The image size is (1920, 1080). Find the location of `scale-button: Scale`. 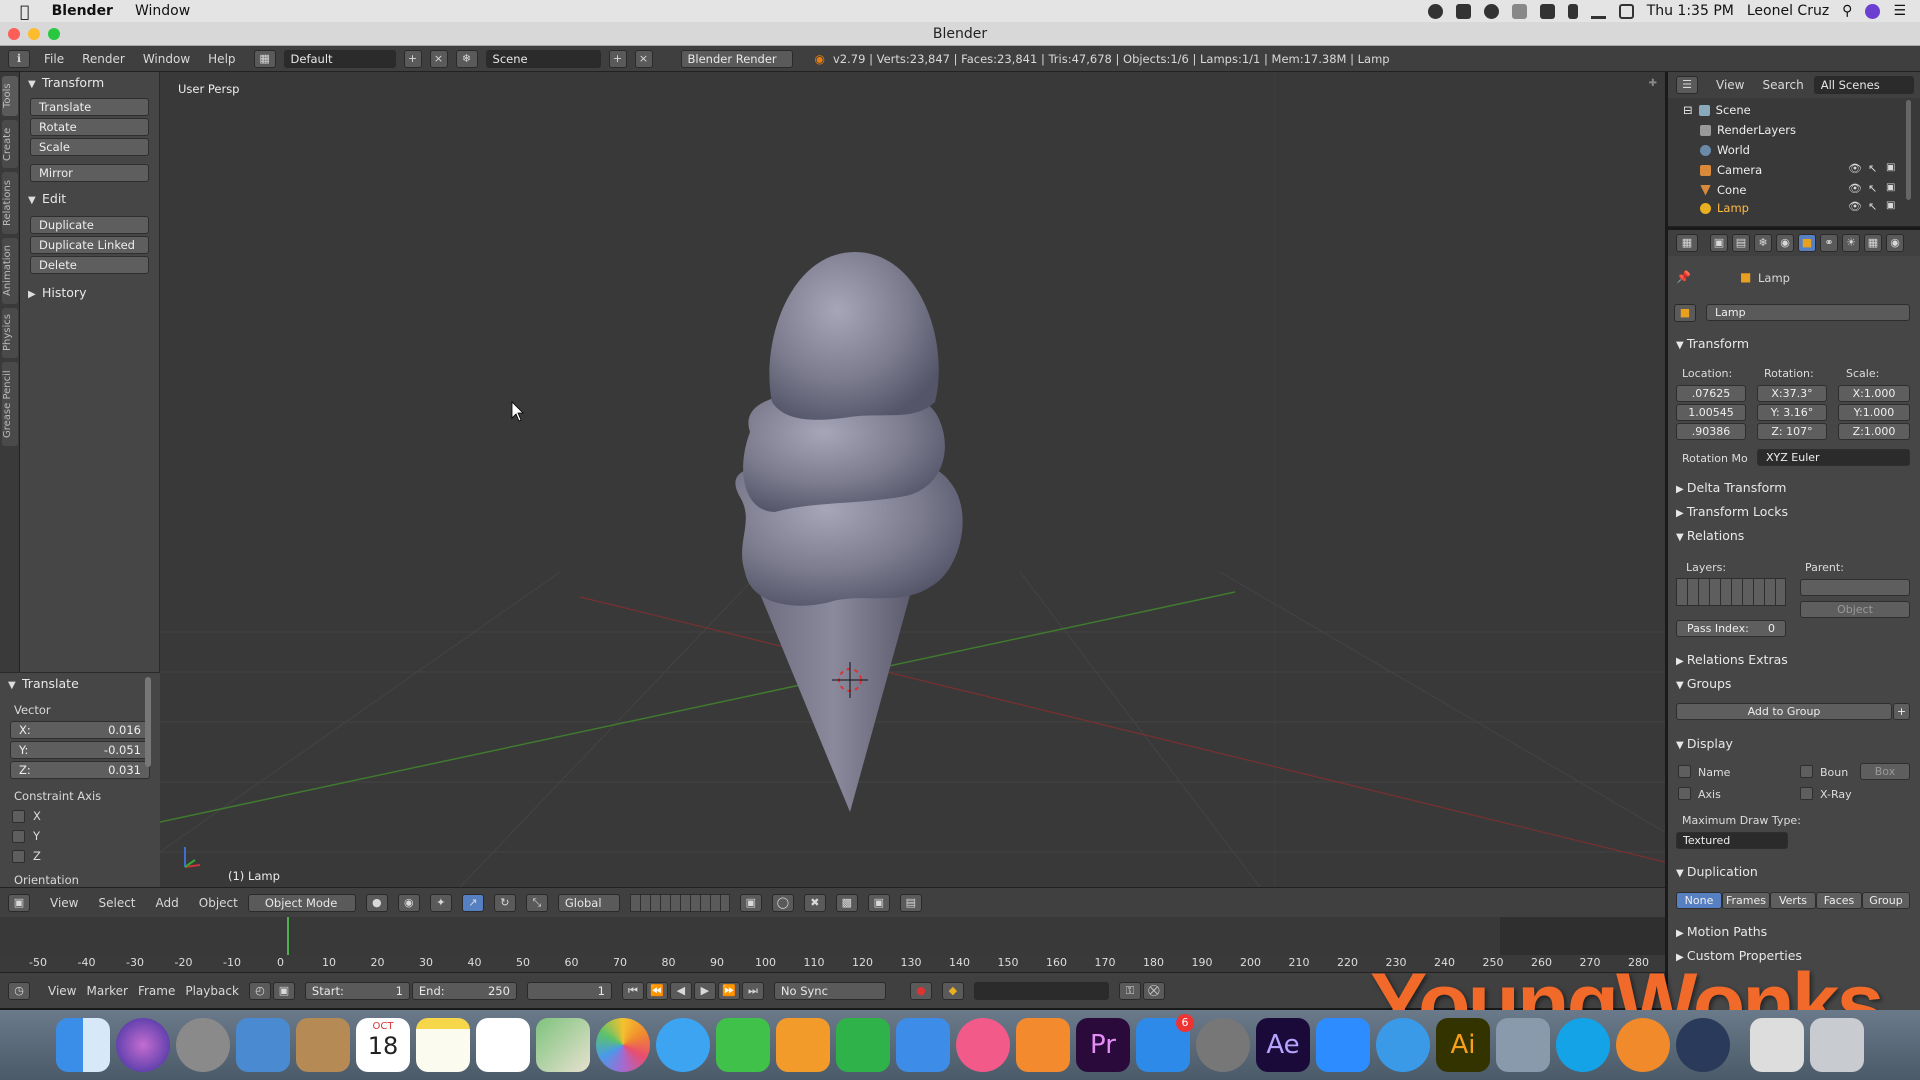

scale-button: Scale is located at coordinates (89, 147).